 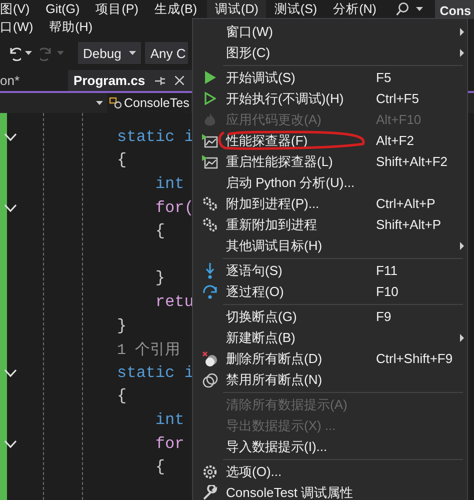 I want to click on disable-breakpoints-icon, so click(x=210, y=380).